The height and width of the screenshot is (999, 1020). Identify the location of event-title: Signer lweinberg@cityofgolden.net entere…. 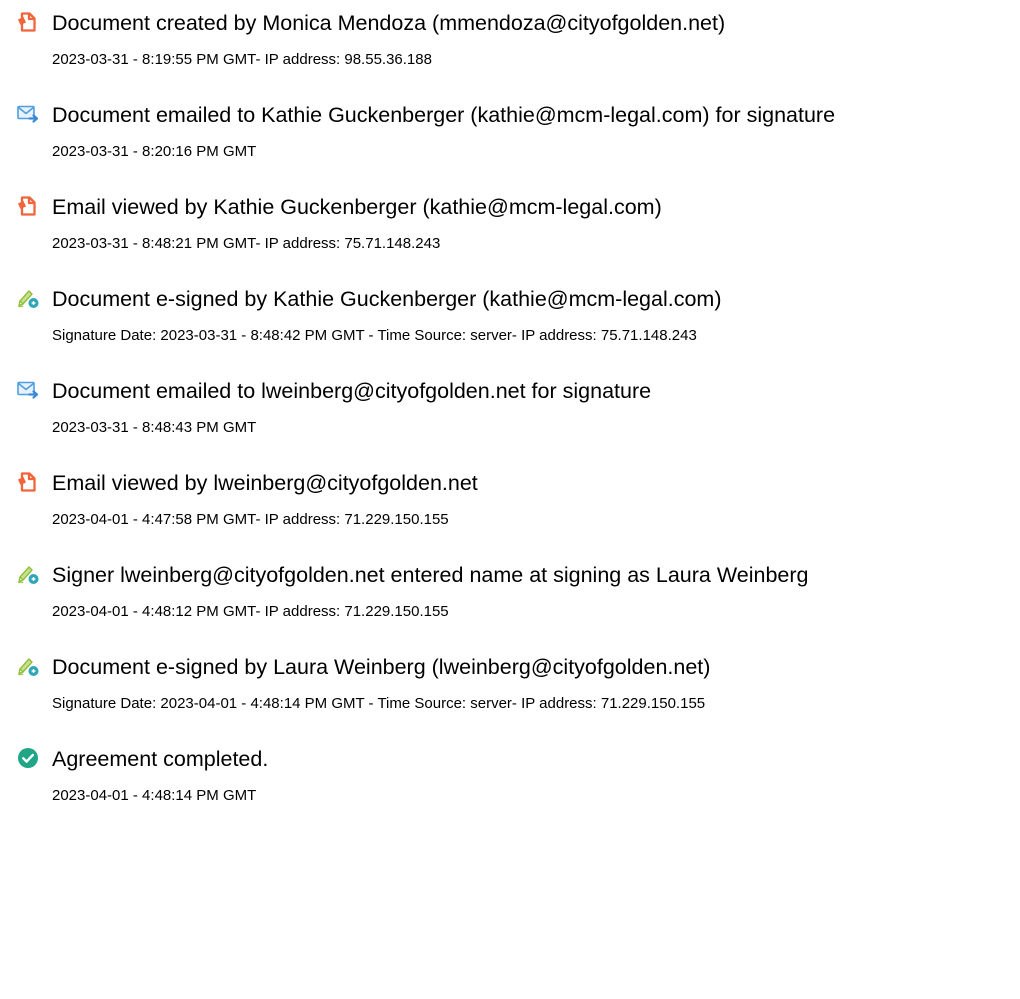
(430, 575).